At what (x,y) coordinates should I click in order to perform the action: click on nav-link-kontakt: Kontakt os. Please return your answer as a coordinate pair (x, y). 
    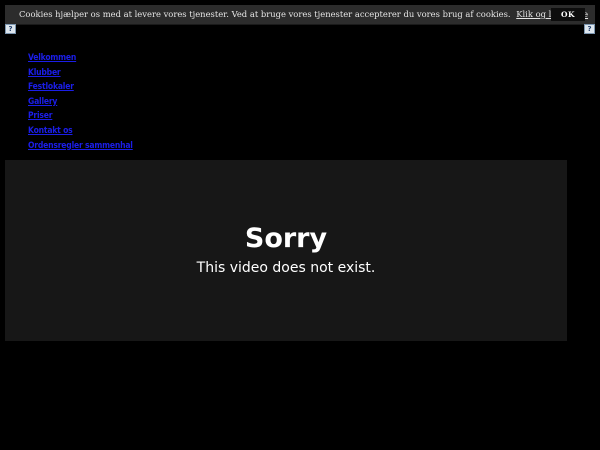
    Looking at the image, I should click on (50, 131).